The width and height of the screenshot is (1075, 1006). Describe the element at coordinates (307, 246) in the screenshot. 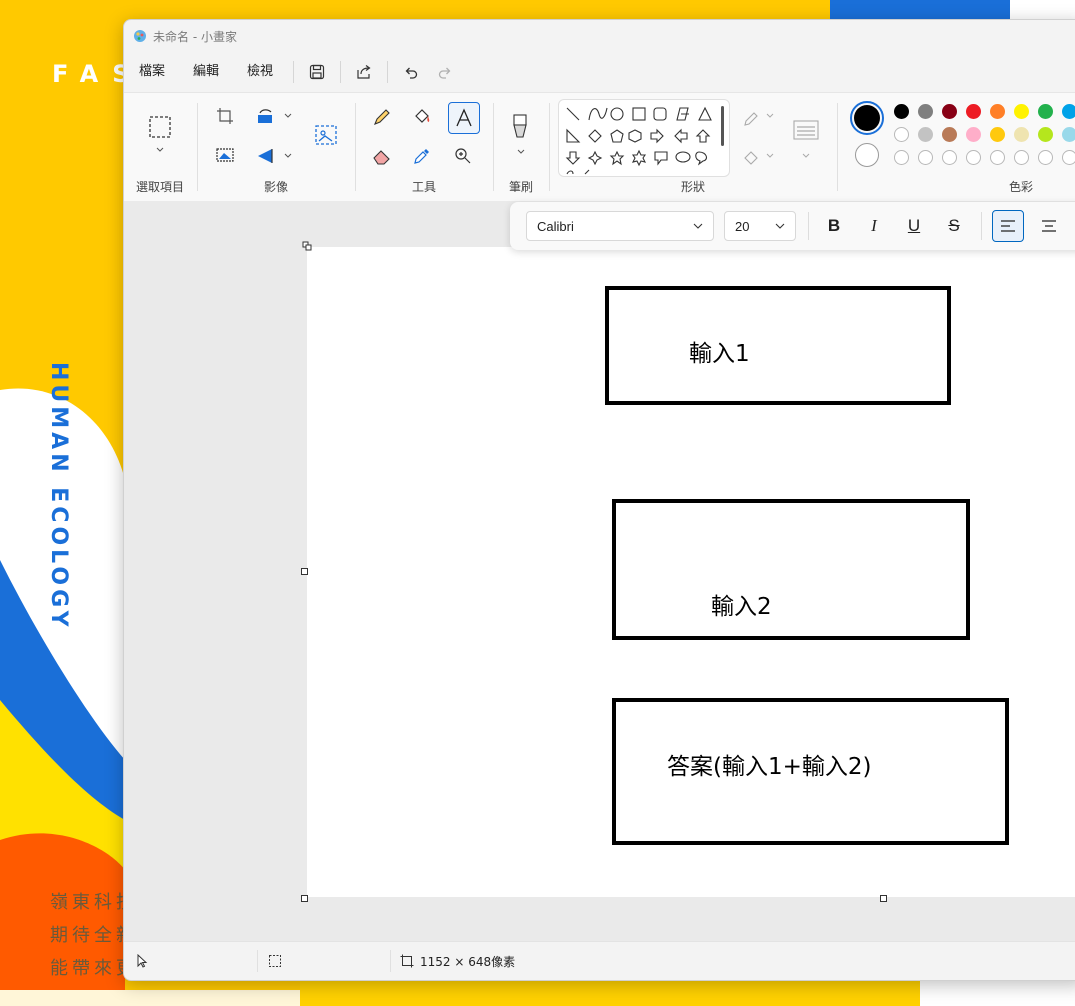

I see `canvas-resize-handle-top-left` at that location.